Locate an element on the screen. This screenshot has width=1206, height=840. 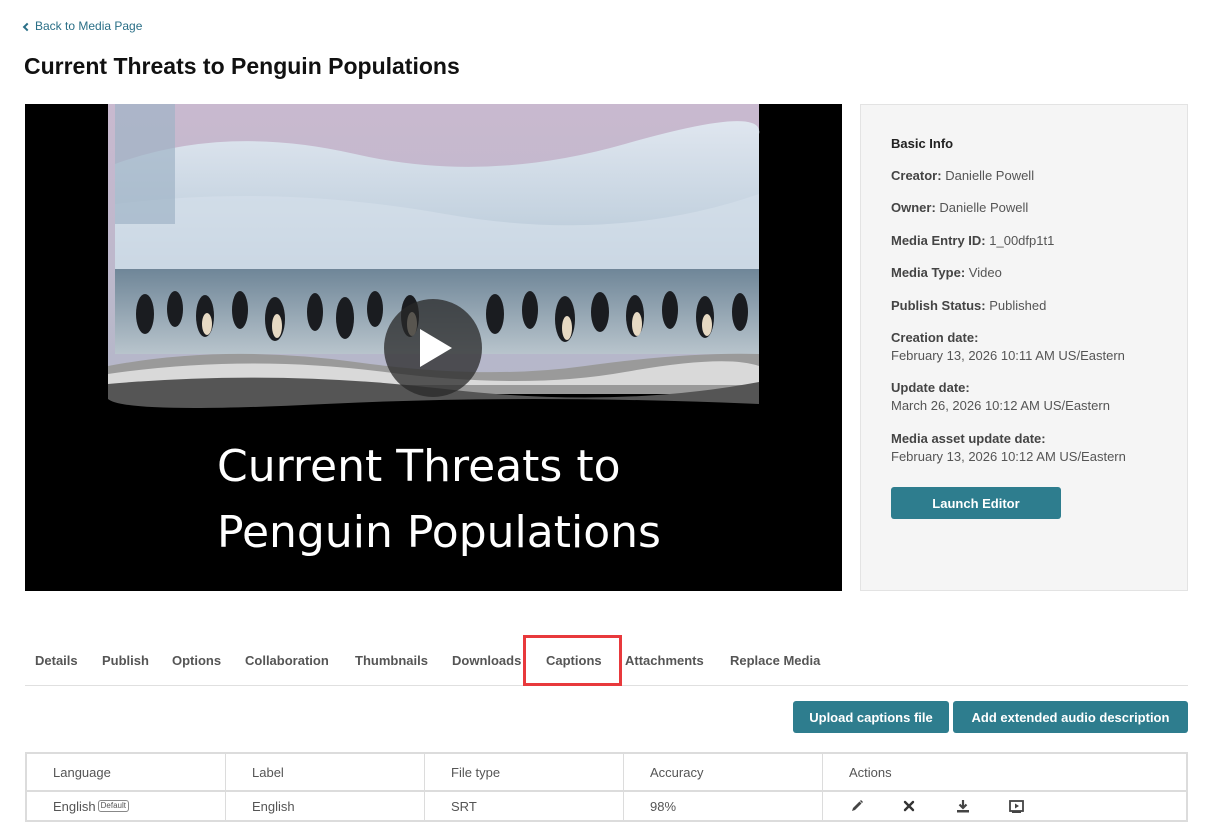
owner-row: Owner: Danielle Powell is located at coordinates (959, 208).